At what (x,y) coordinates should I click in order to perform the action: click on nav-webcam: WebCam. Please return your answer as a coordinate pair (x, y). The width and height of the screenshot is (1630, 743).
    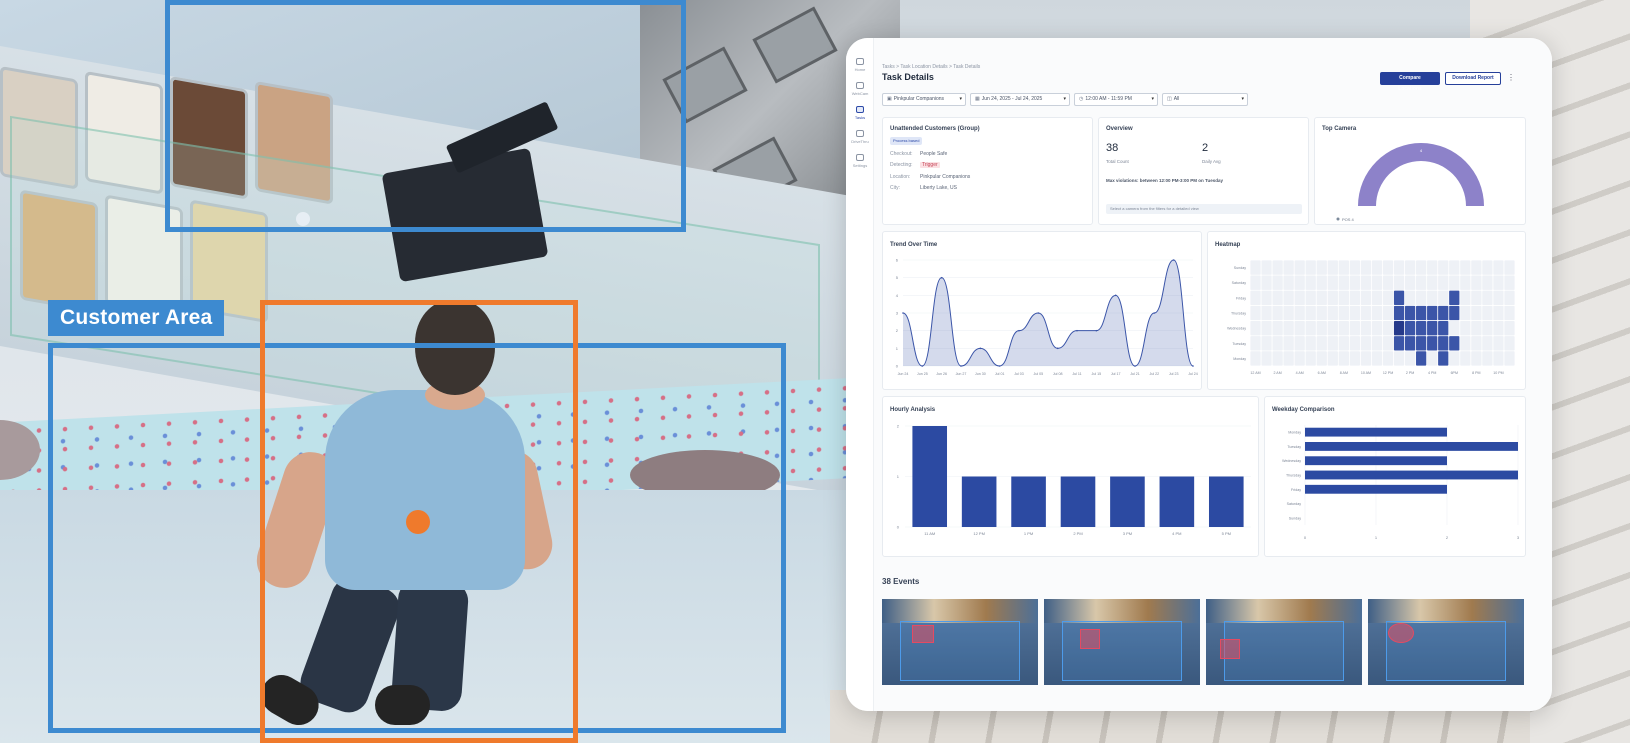
    Looking at the image, I should click on (860, 89).